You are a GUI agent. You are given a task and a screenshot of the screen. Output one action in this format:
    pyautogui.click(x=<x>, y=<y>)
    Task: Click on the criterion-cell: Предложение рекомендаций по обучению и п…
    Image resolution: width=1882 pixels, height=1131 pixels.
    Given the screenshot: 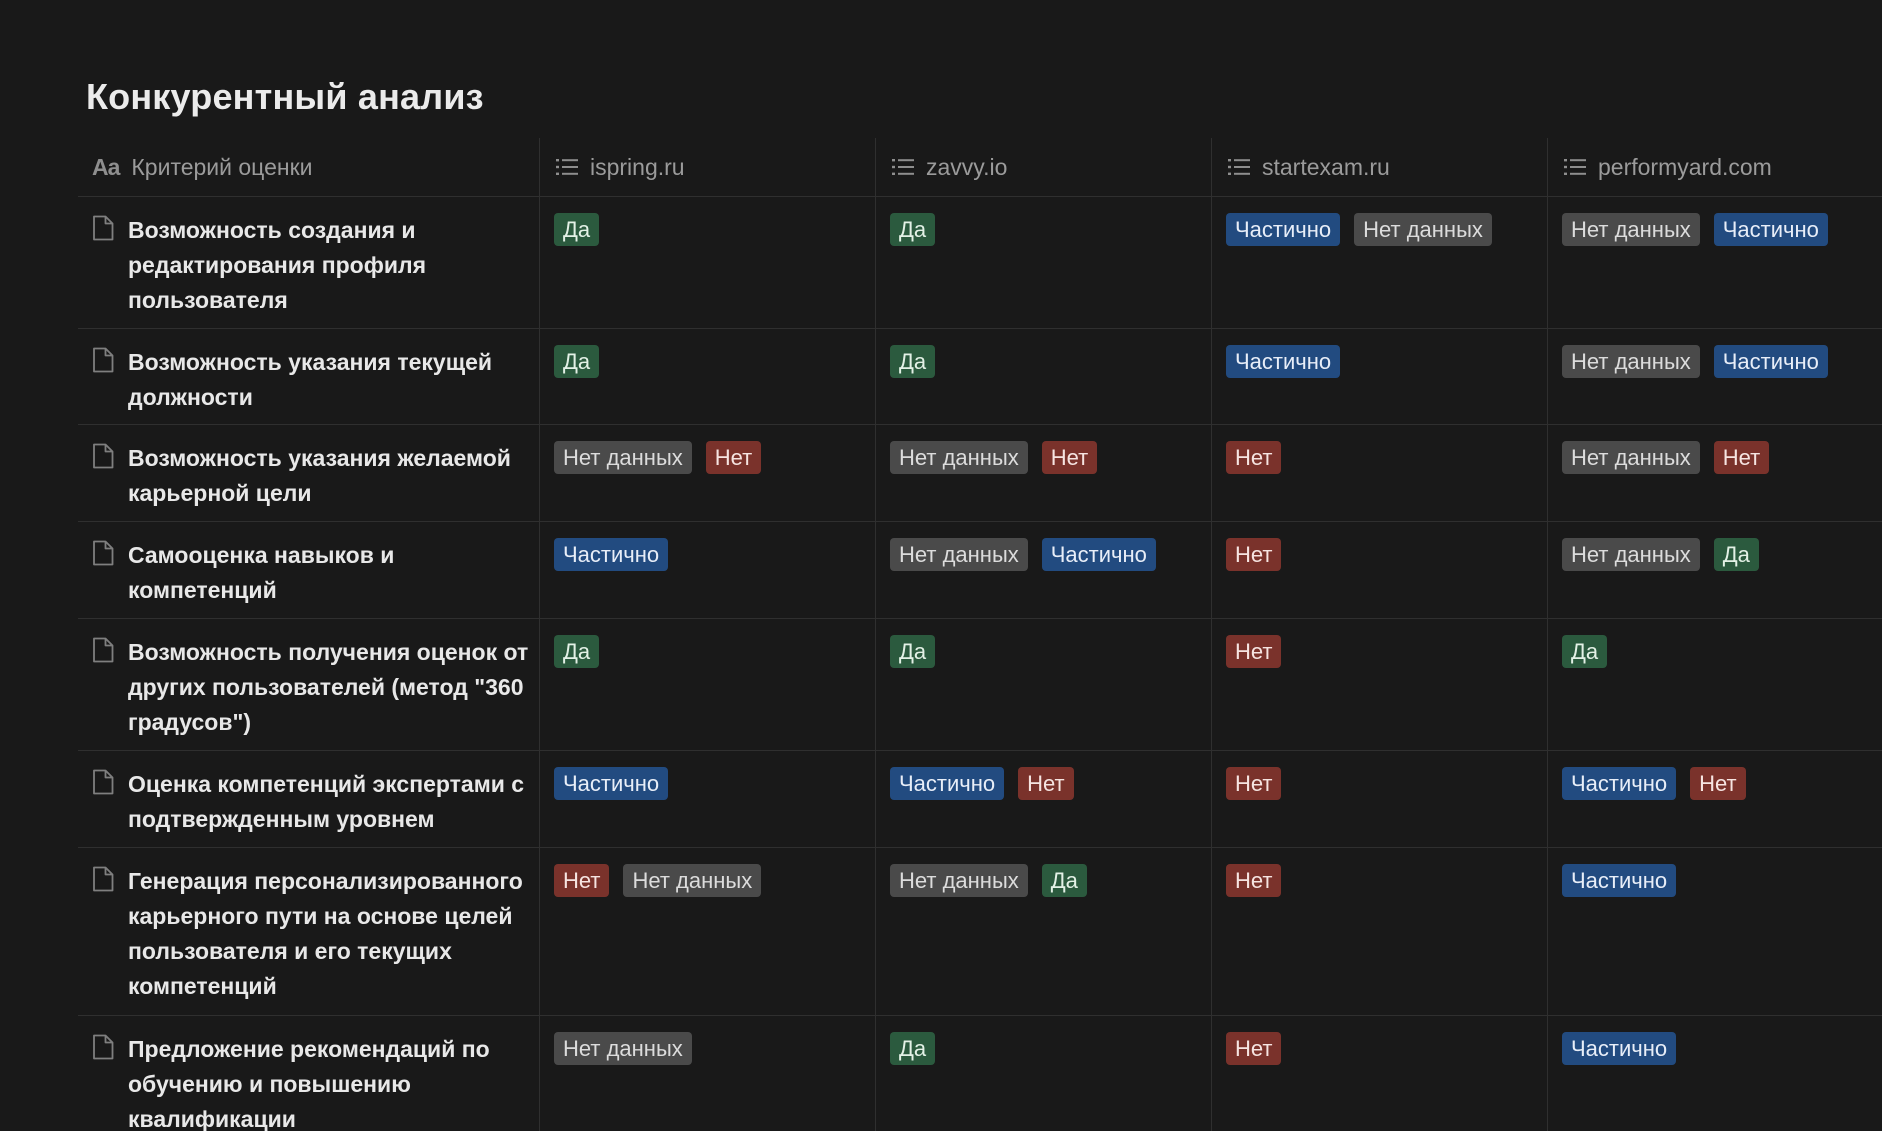 What is the action you would take?
    pyautogui.click(x=309, y=1073)
    